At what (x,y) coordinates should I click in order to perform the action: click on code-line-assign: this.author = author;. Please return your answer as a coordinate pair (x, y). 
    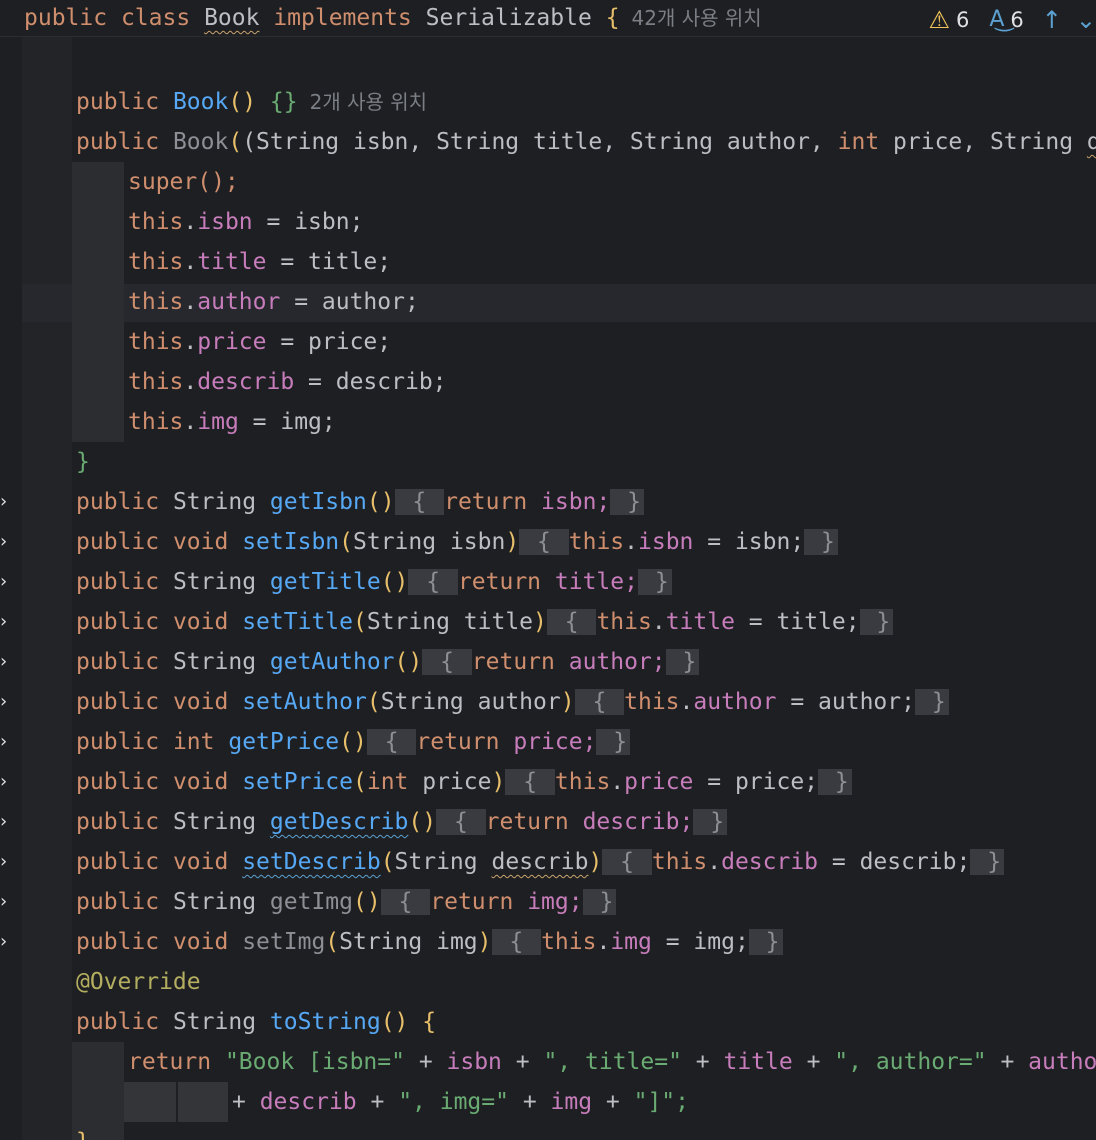
    Looking at the image, I should click on (612, 302).